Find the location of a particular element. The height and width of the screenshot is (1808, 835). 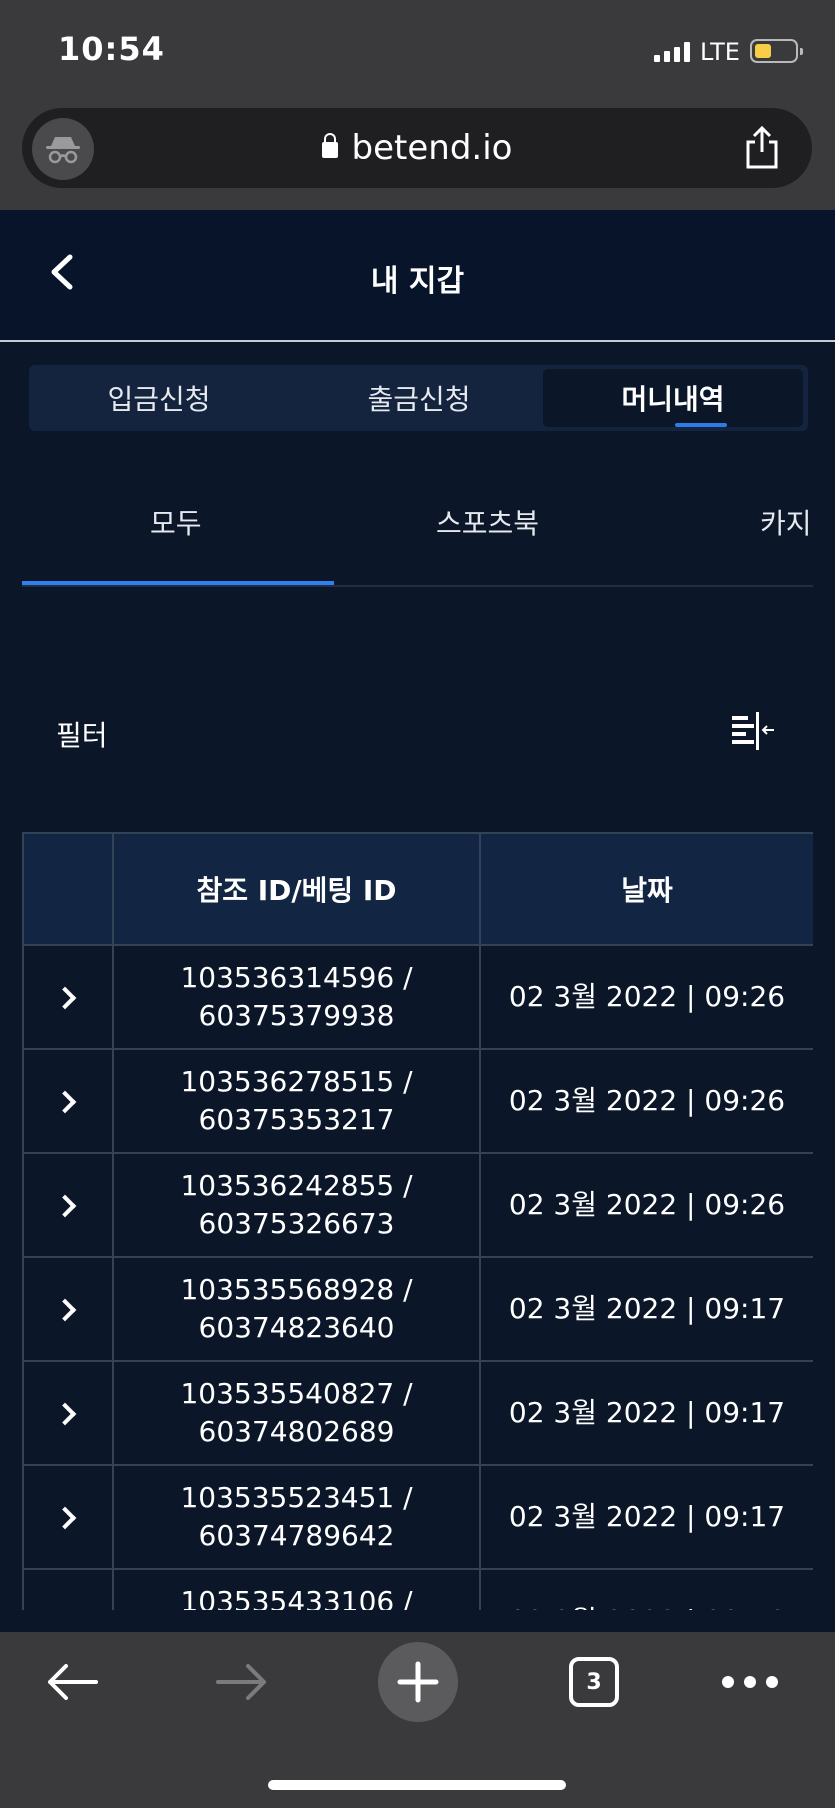

wallet-tabs: 입금신청 출금신청 머니내역 is located at coordinates (418, 398).